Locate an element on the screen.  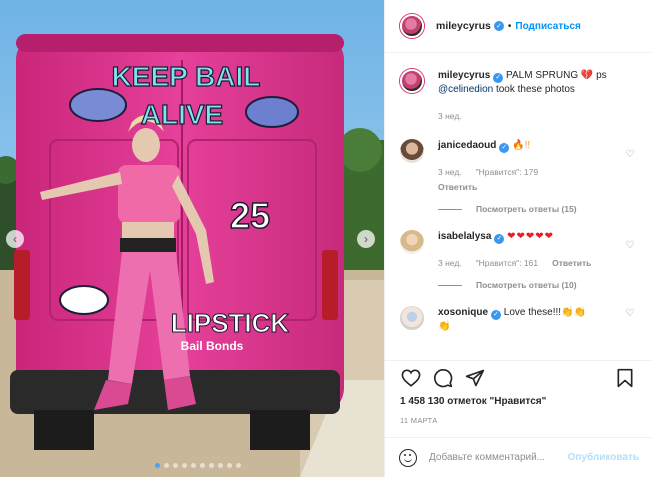
comment-bubble-icon is located at coordinates (443, 377).